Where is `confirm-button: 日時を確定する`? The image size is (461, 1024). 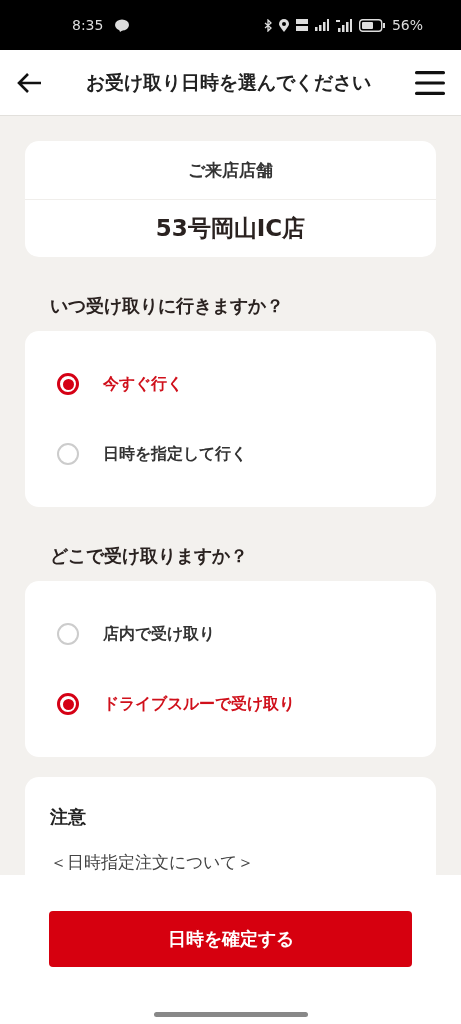 confirm-button: 日時を確定する is located at coordinates (230, 939).